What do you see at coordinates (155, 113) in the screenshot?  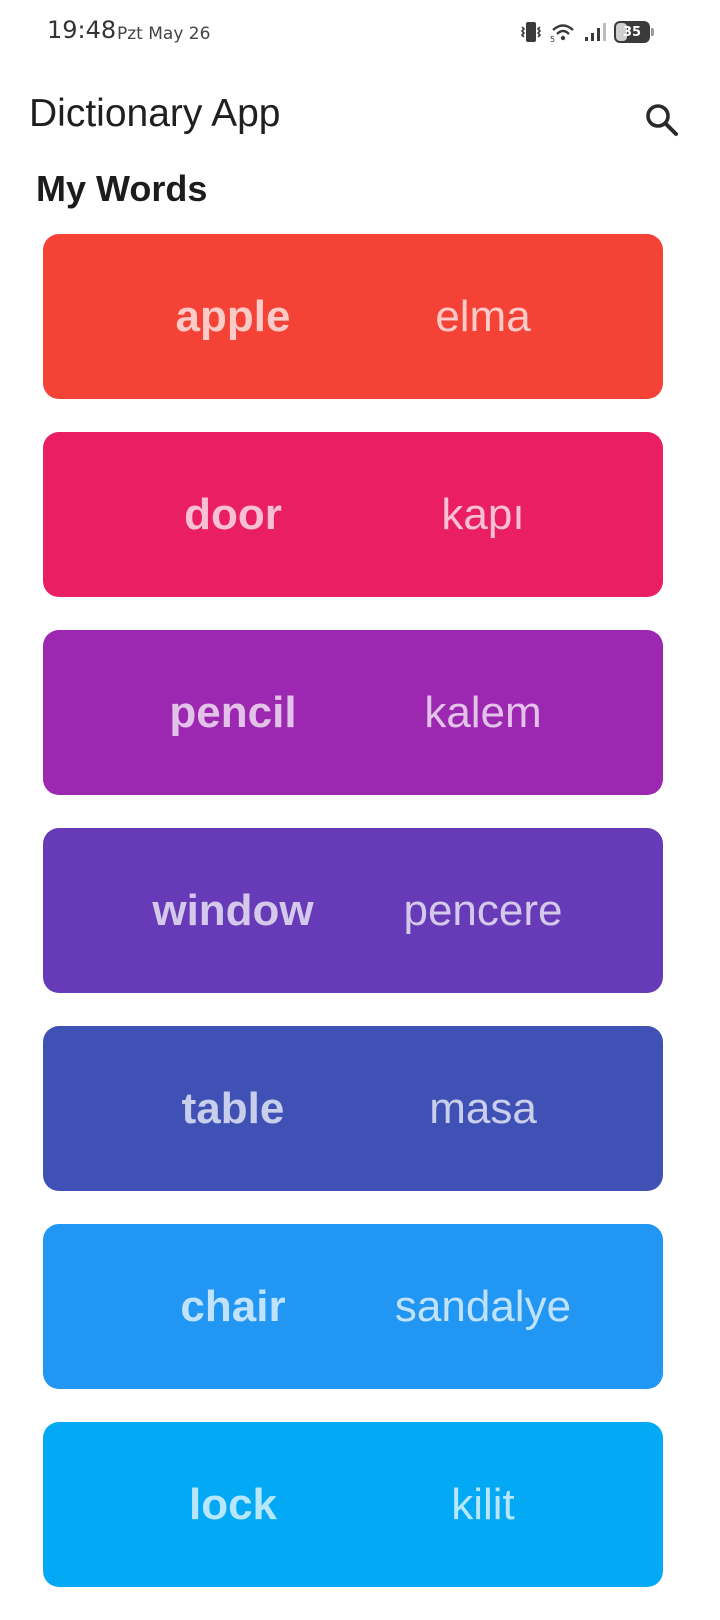 I see `app-title: Dictionary App` at bounding box center [155, 113].